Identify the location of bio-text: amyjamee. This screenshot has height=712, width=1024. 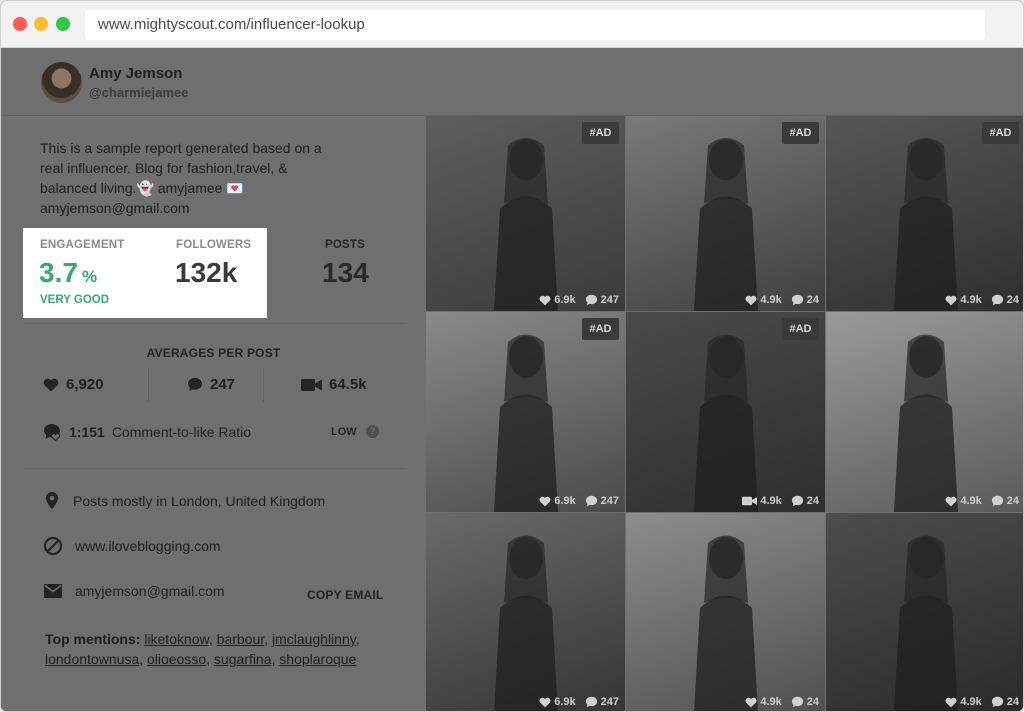
(190, 188).